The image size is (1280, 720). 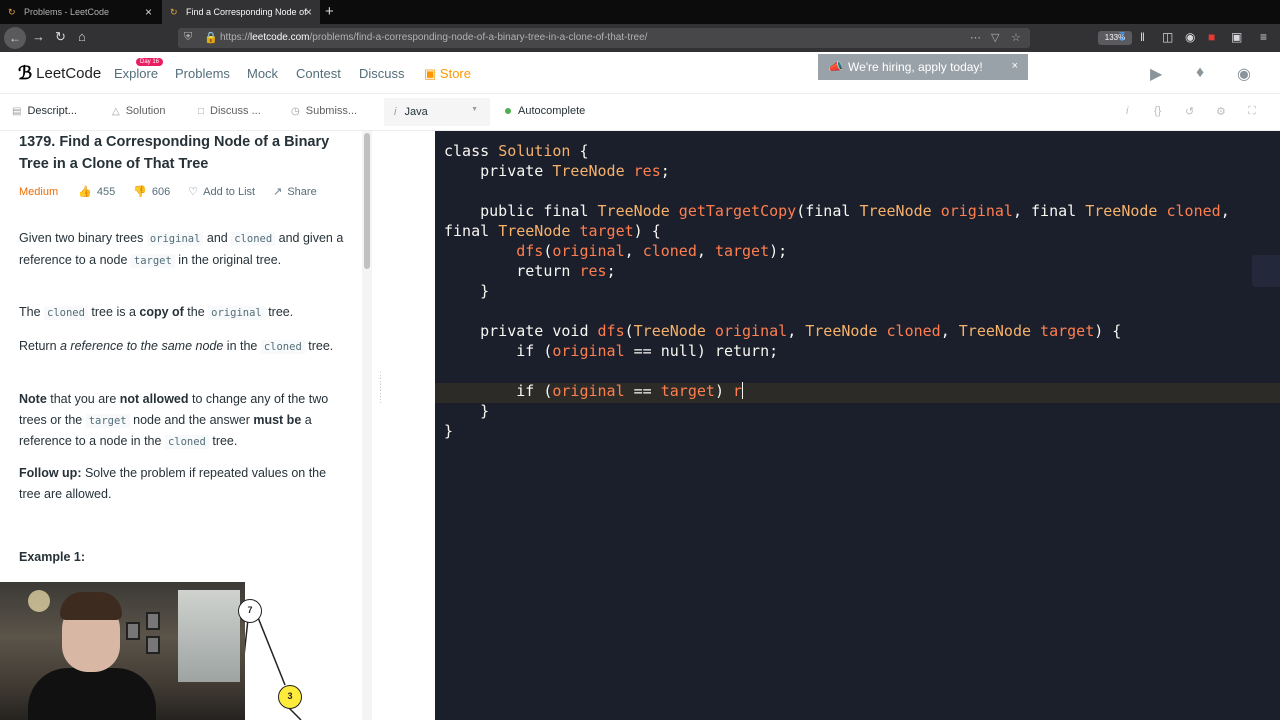 I want to click on browser-tab-problems: ↻ Problems - LeetCode ×, so click(x=80, y=12).